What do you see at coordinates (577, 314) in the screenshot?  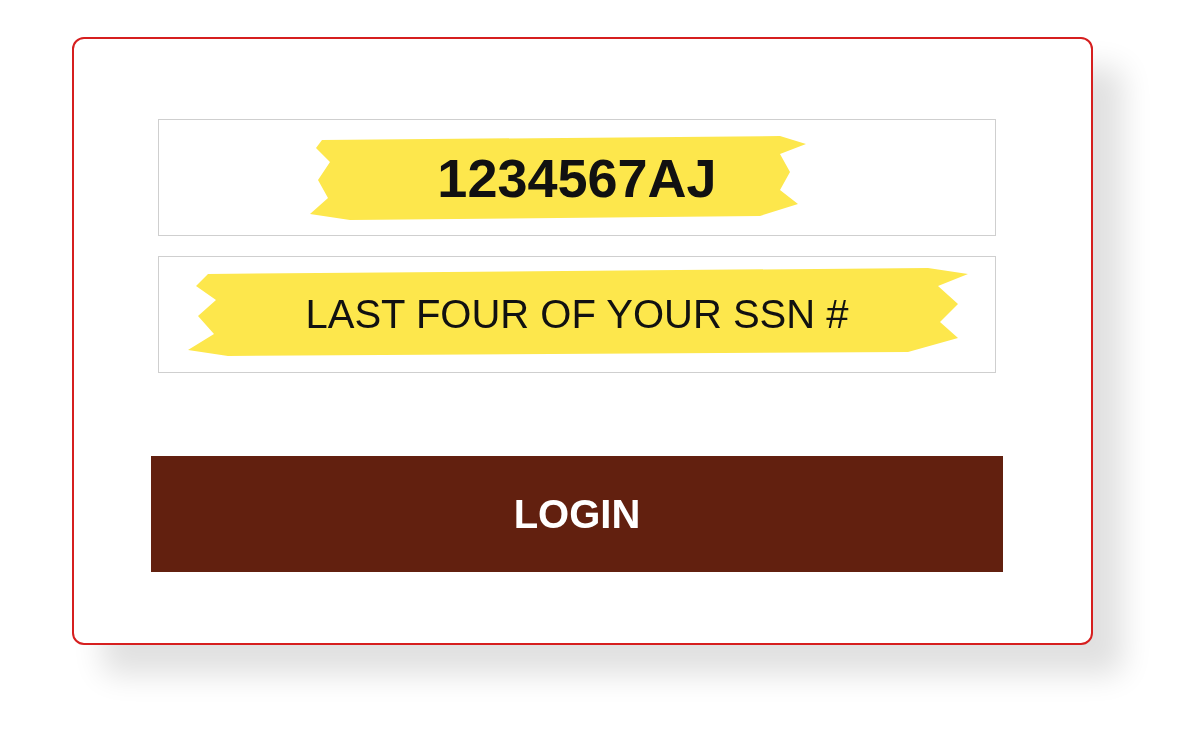 I see `input-field: LAST FOUR OF YOUR SSN #` at bounding box center [577, 314].